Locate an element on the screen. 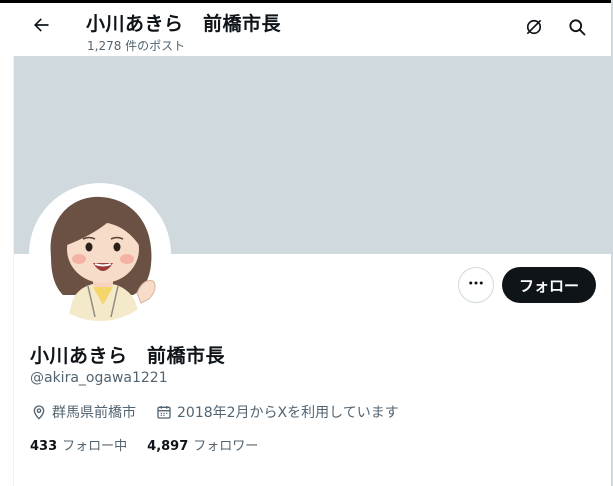 The height and width of the screenshot is (486, 613). more-icon is located at coordinates (476, 285).